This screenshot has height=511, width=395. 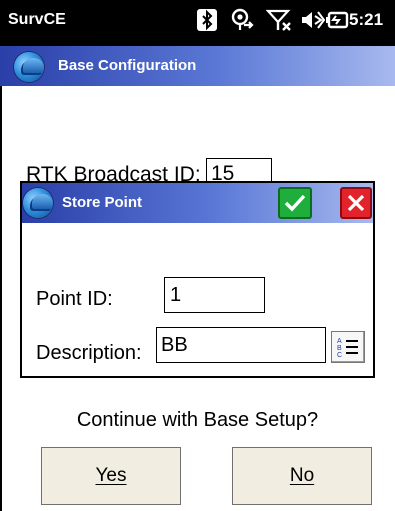 What do you see at coordinates (366, 20) in the screenshot?
I see `clock-time: 5:21` at bounding box center [366, 20].